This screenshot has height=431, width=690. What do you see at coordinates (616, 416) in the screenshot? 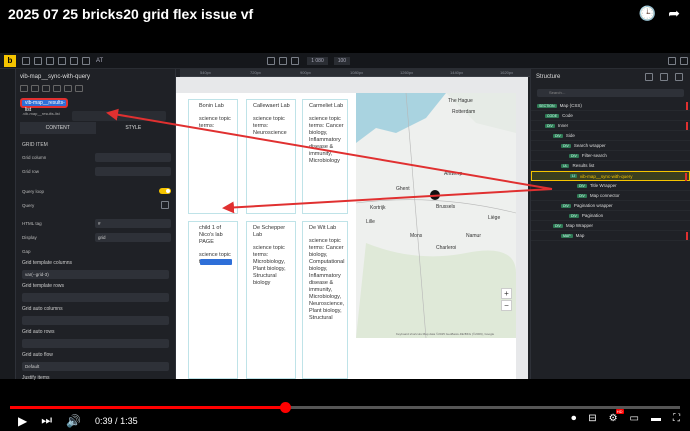
I see `settings-icon: ⚙` at bounding box center [616, 416].